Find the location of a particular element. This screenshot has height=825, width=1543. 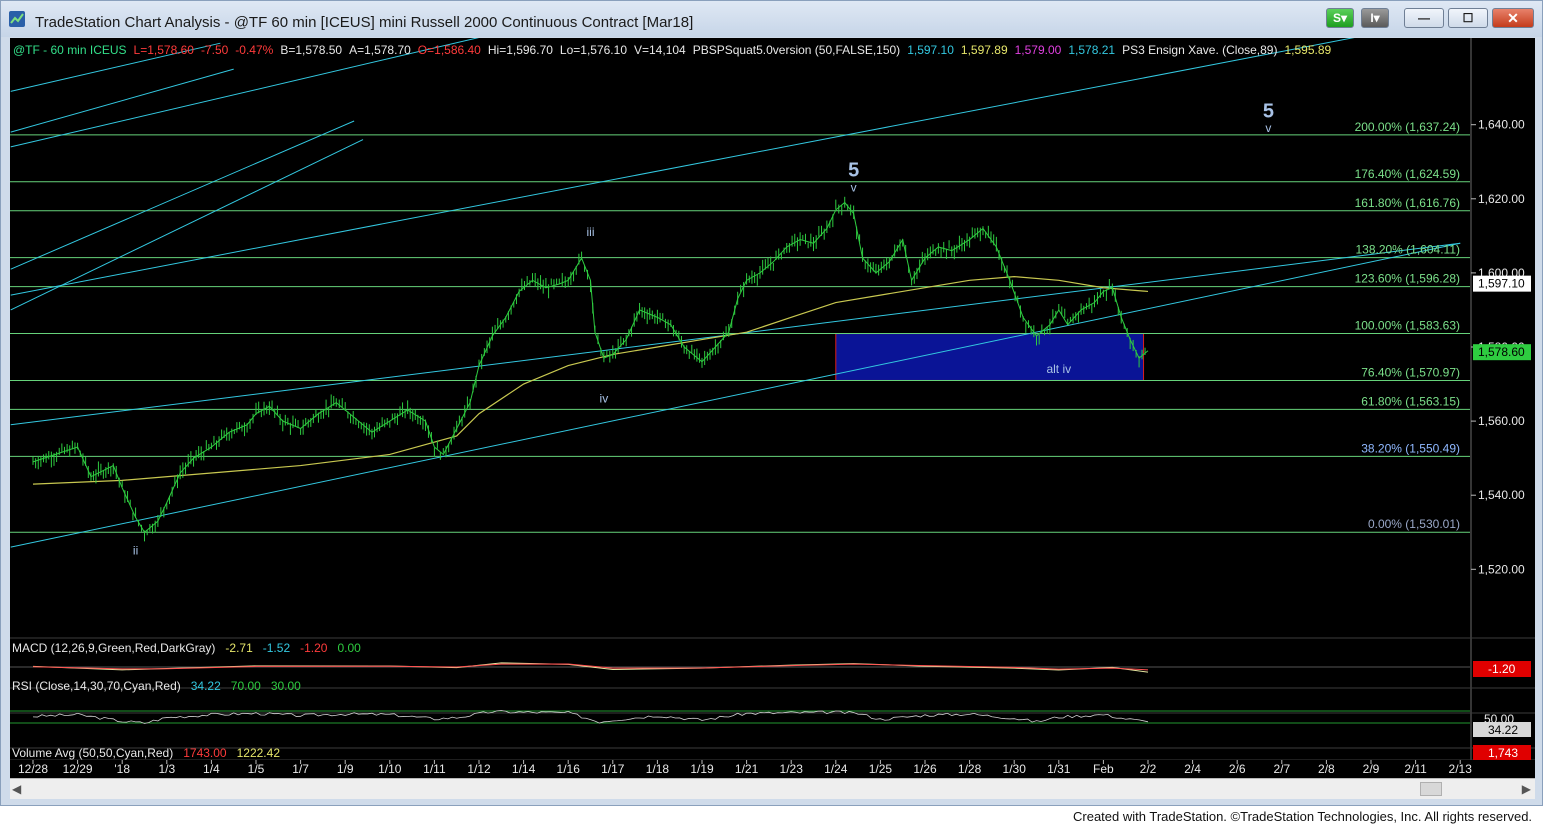

x-tick-label: 1/18 is located at coordinates (658, 769).